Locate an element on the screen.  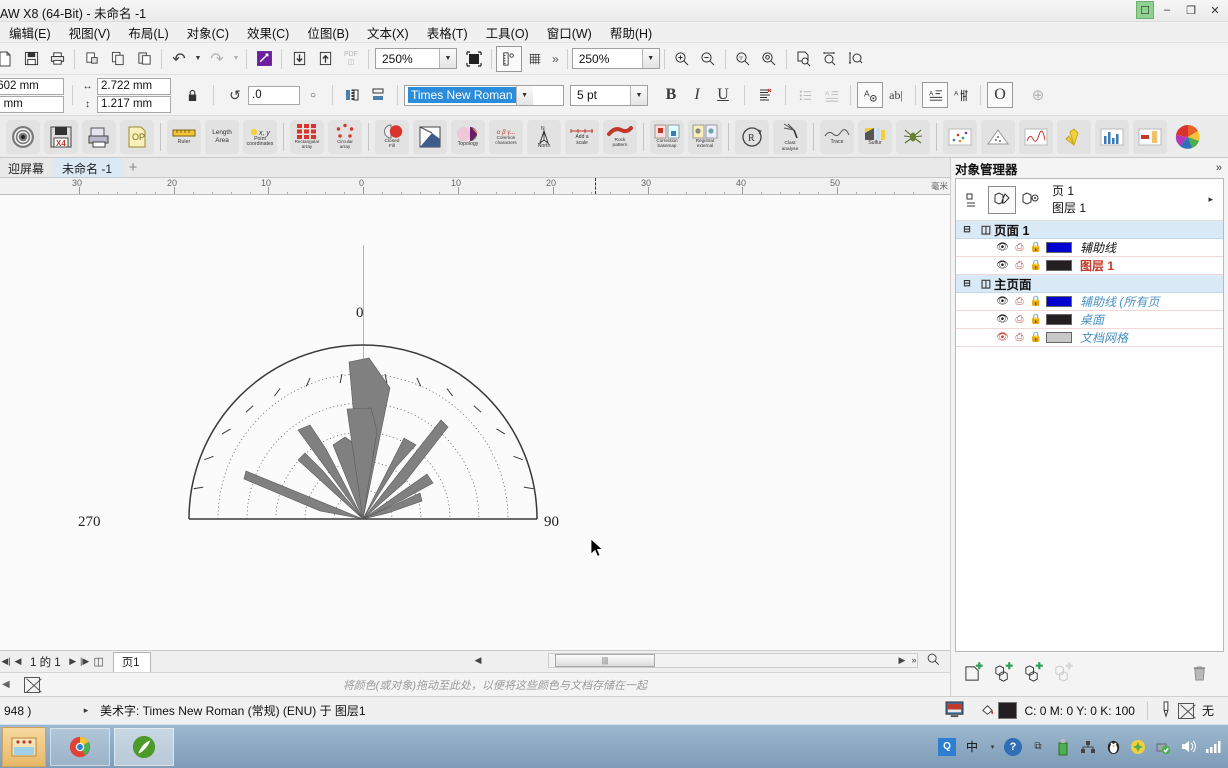
page-tab-1: 页1 is located at coordinates (131, 661).